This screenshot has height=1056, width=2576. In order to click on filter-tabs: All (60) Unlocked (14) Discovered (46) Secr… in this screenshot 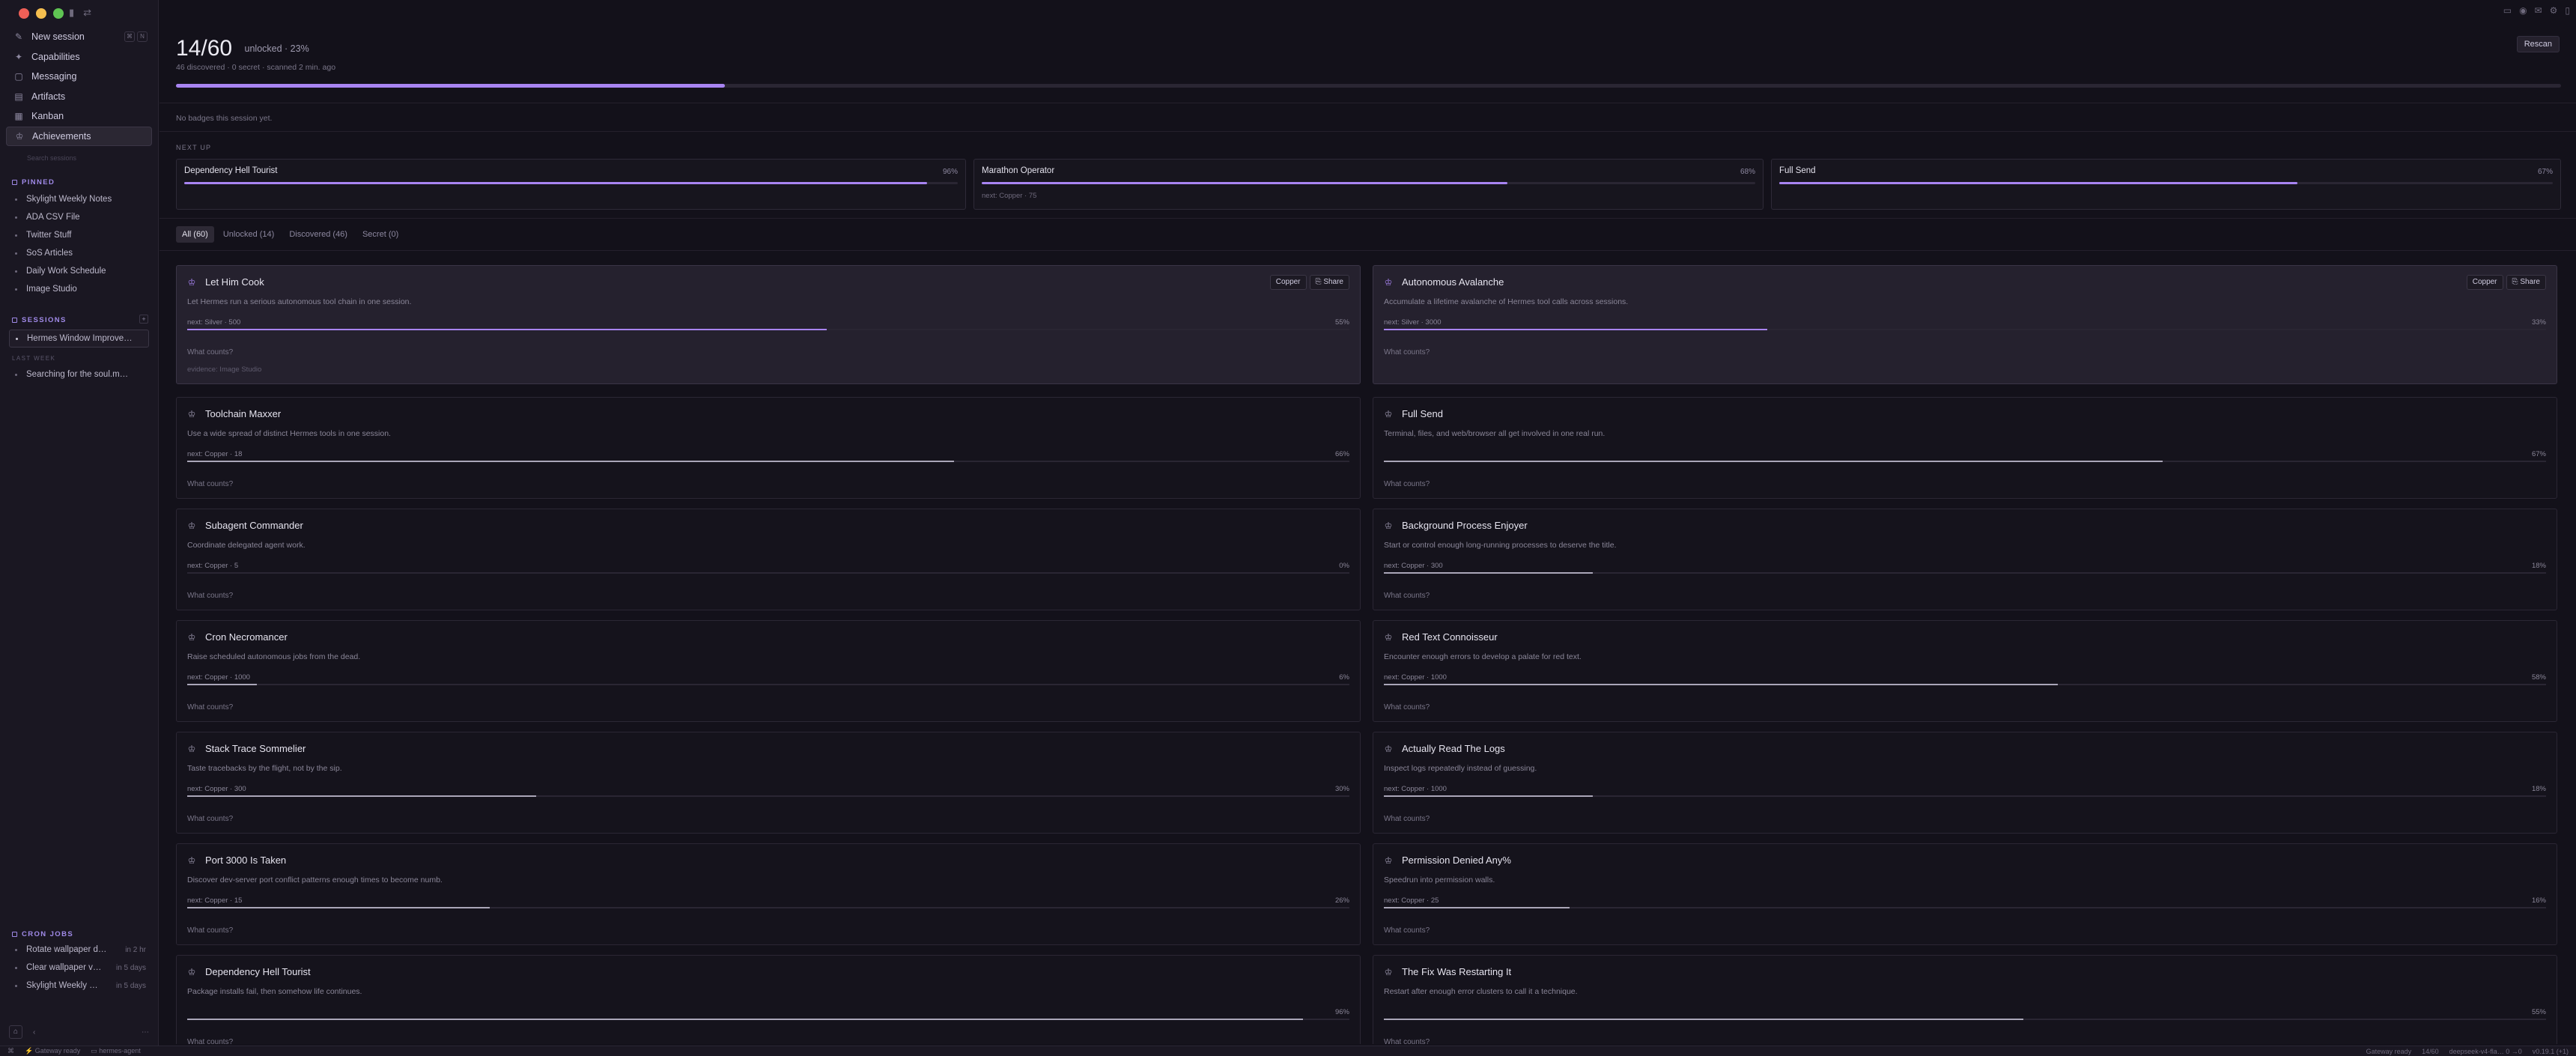, I will do `click(290, 234)`.